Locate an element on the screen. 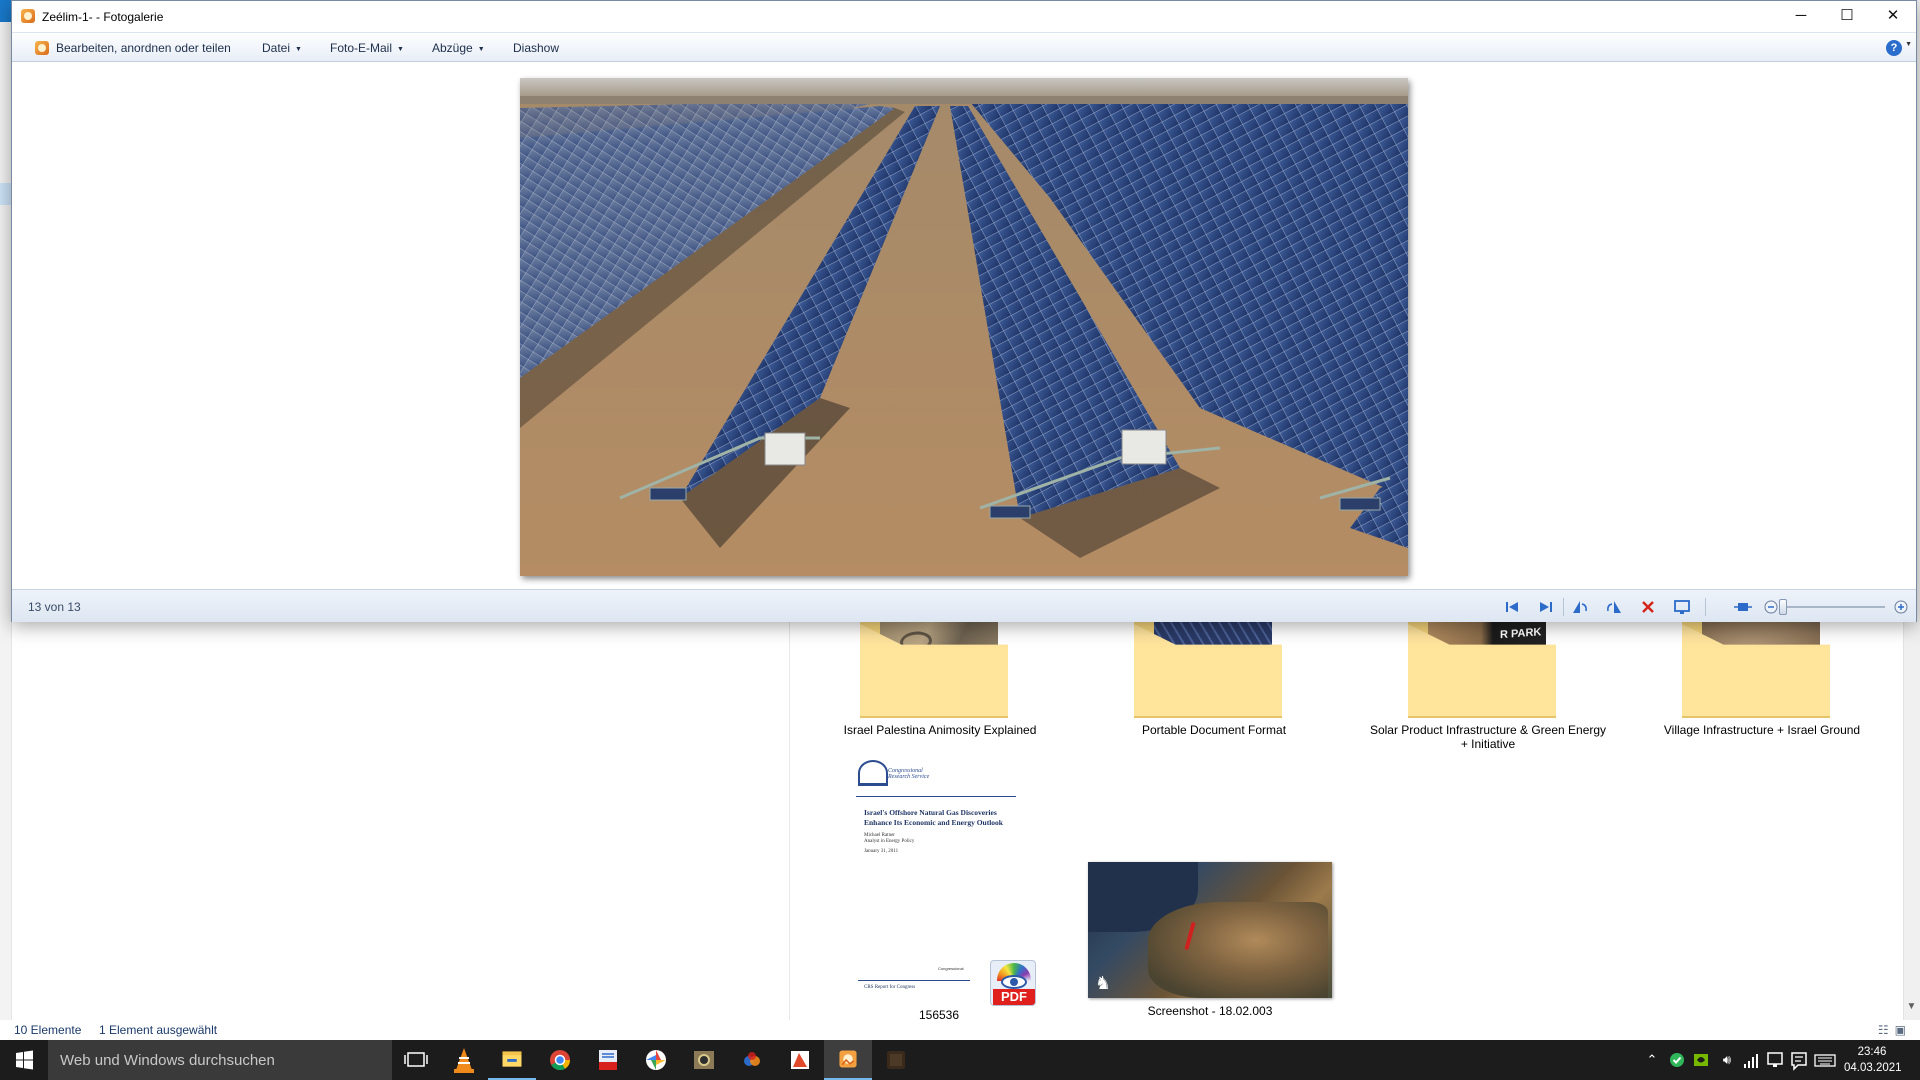 The height and width of the screenshot is (1080, 1920). network-icon is located at coordinates (1751, 1060).